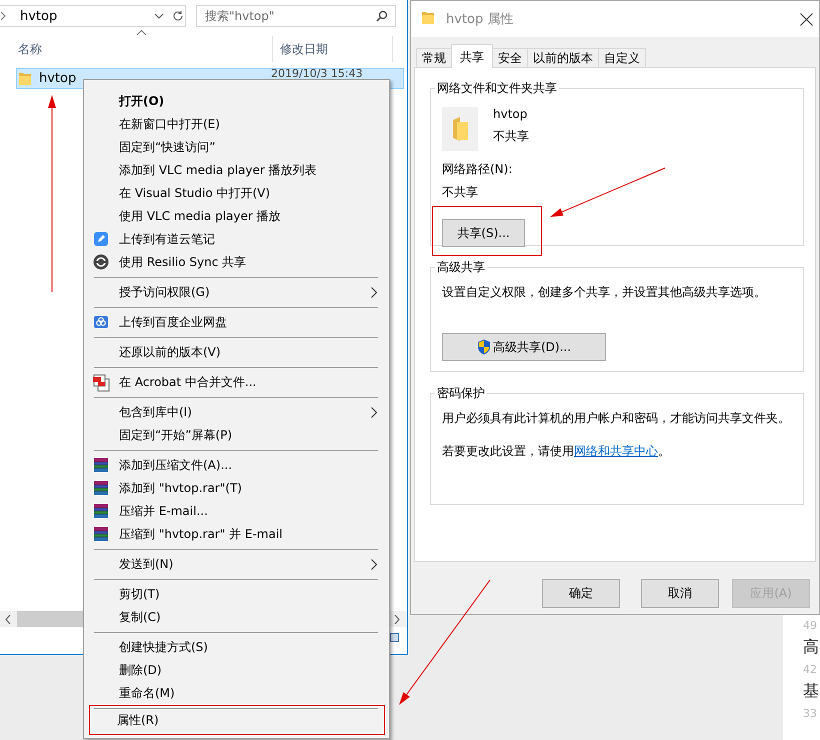  I want to click on group-title: 高级共享, so click(461, 267).